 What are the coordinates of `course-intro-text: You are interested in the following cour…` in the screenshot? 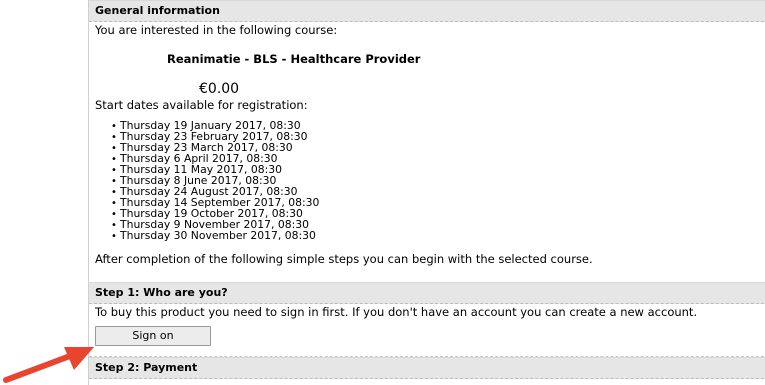 It's located at (216, 30).